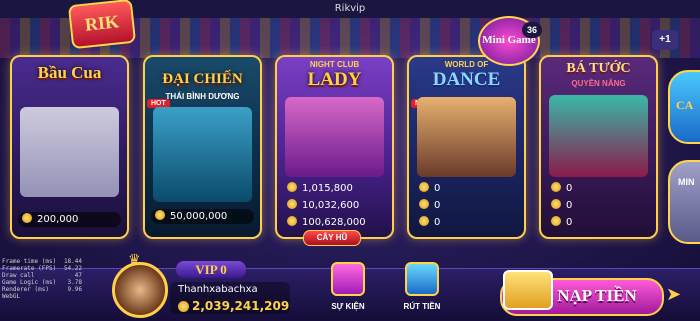 The height and width of the screenshot is (321, 700). Describe the element at coordinates (58, 219) in the screenshot. I see `jackpot-value: 200,000` at that location.